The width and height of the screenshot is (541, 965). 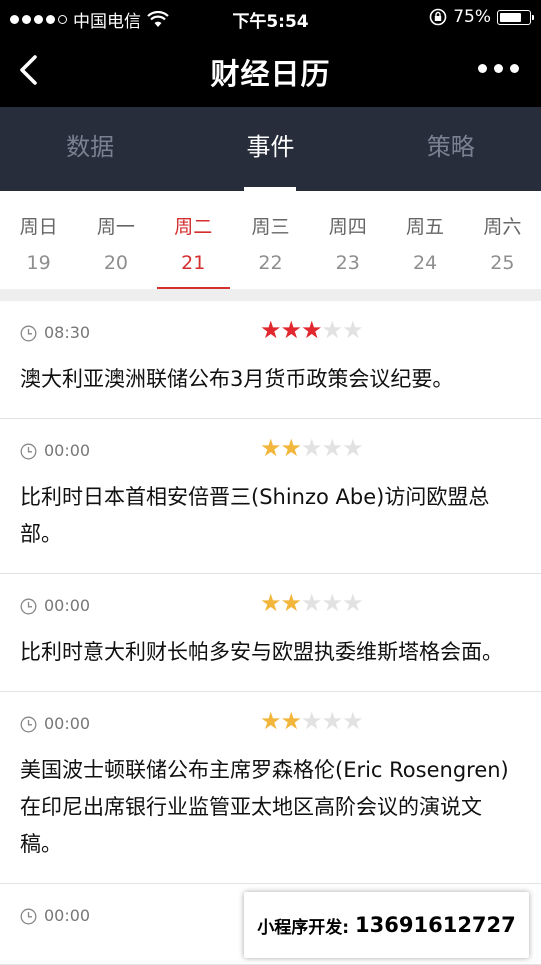 I want to click on day-weekday: 周一, so click(x=115, y=227).